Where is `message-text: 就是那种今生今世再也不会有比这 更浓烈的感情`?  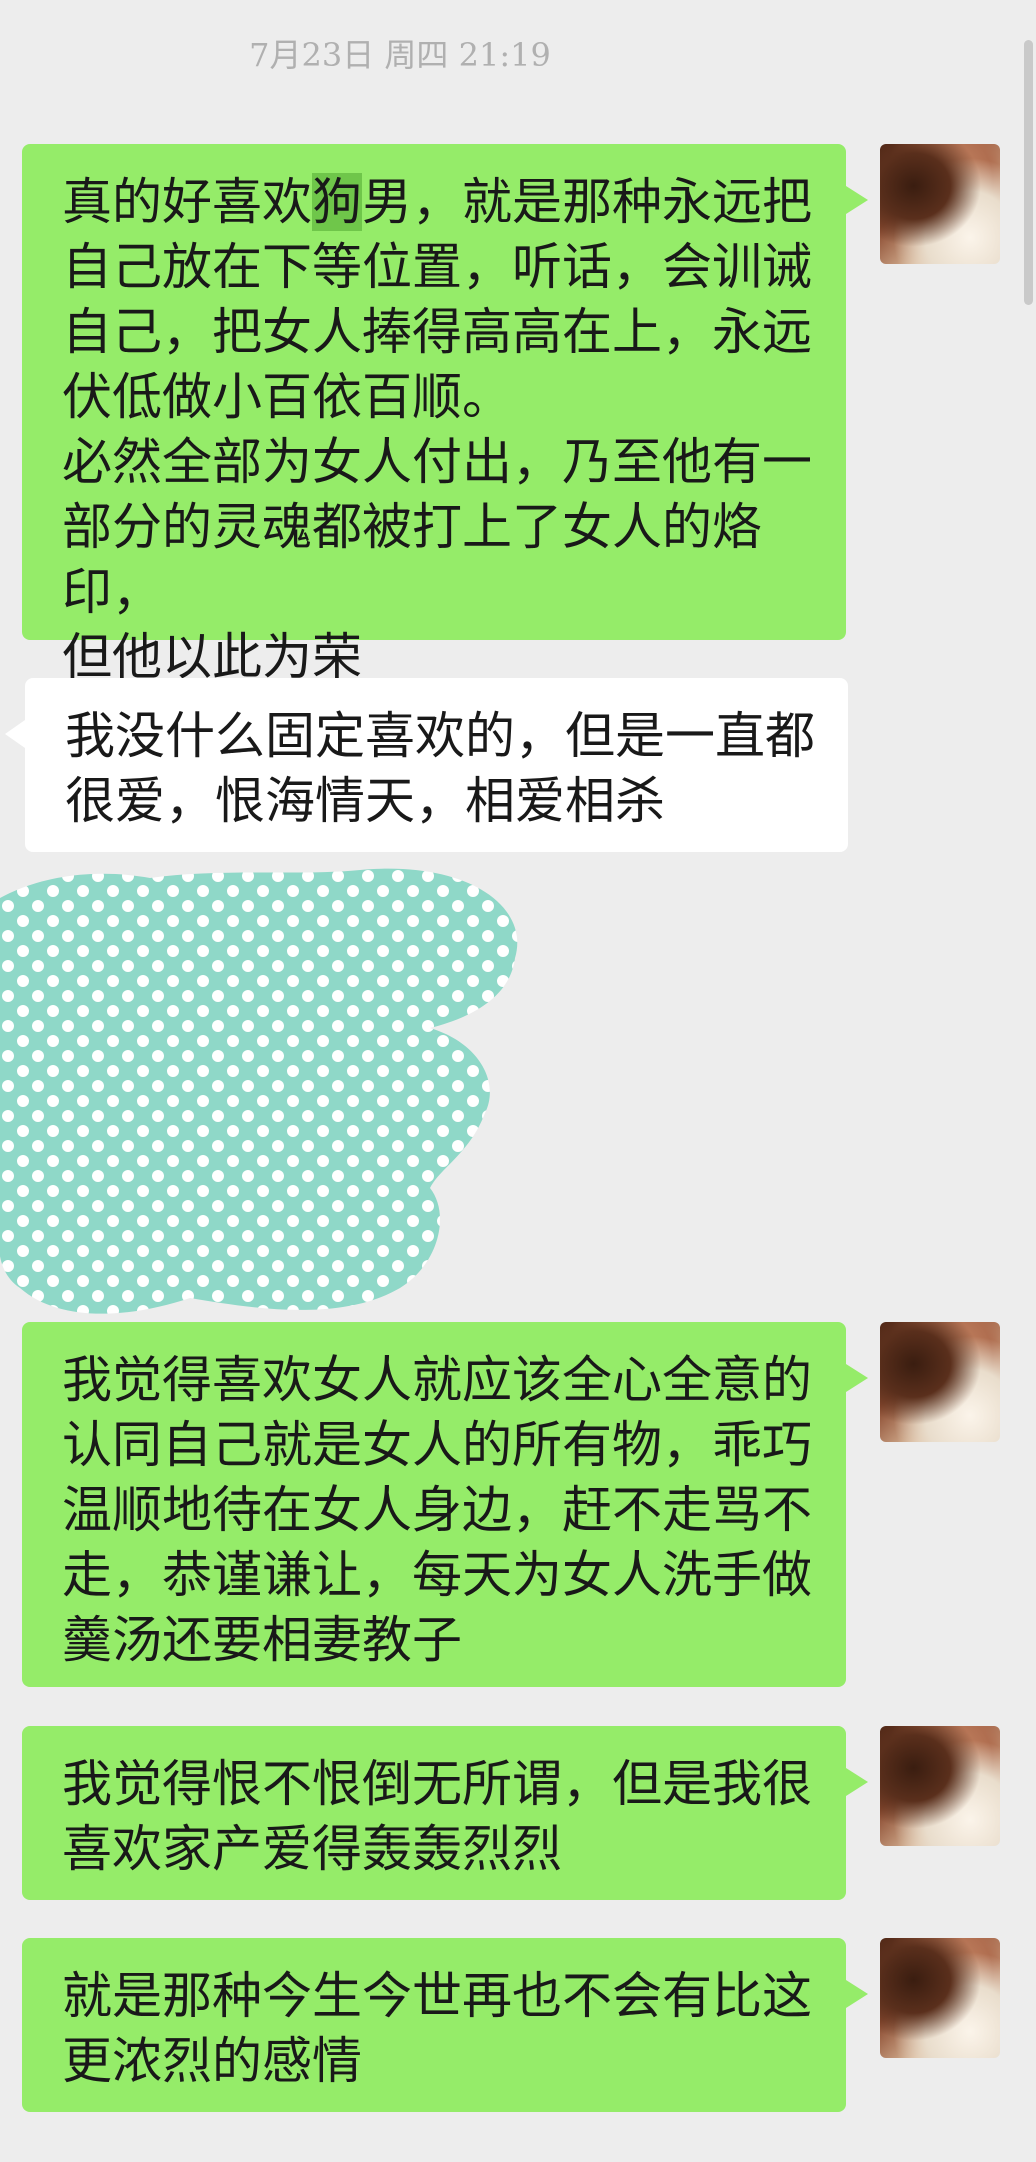 message-text: 就是那种今生今世再也不会有比这 更浓烈的感情 is located at coordinates (437, 2028).